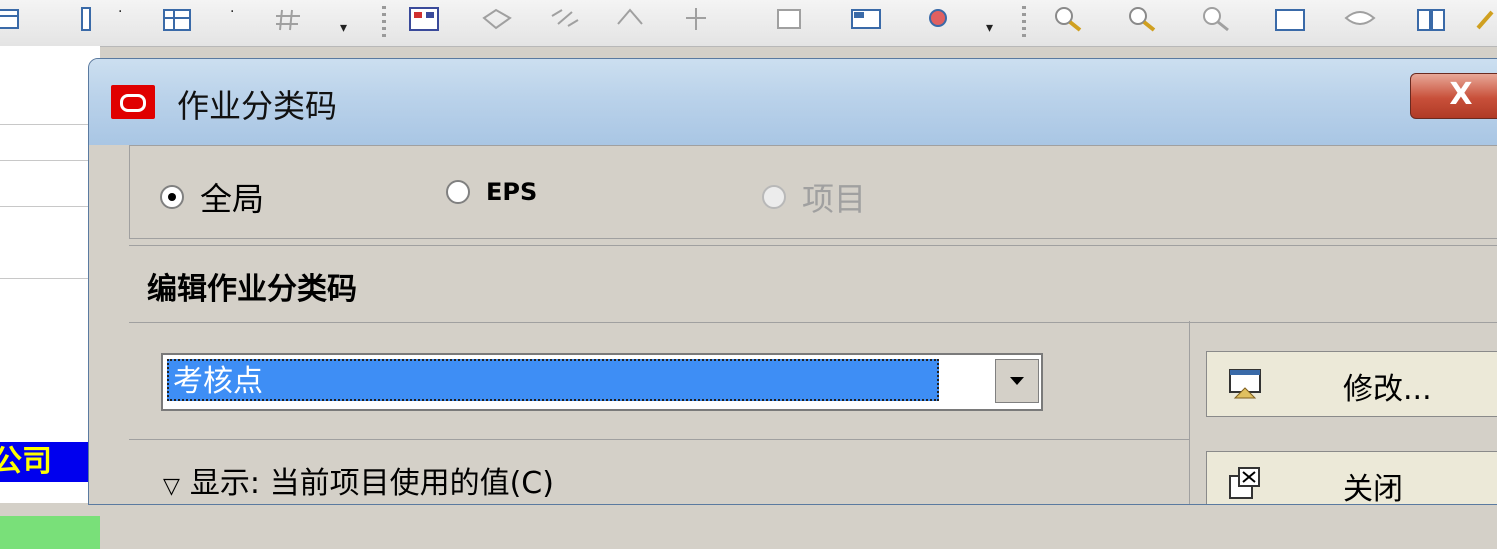 The height and width of the screenshot is (549, 1497). I want to click on radio-eps: EPS, so click(491, 192).